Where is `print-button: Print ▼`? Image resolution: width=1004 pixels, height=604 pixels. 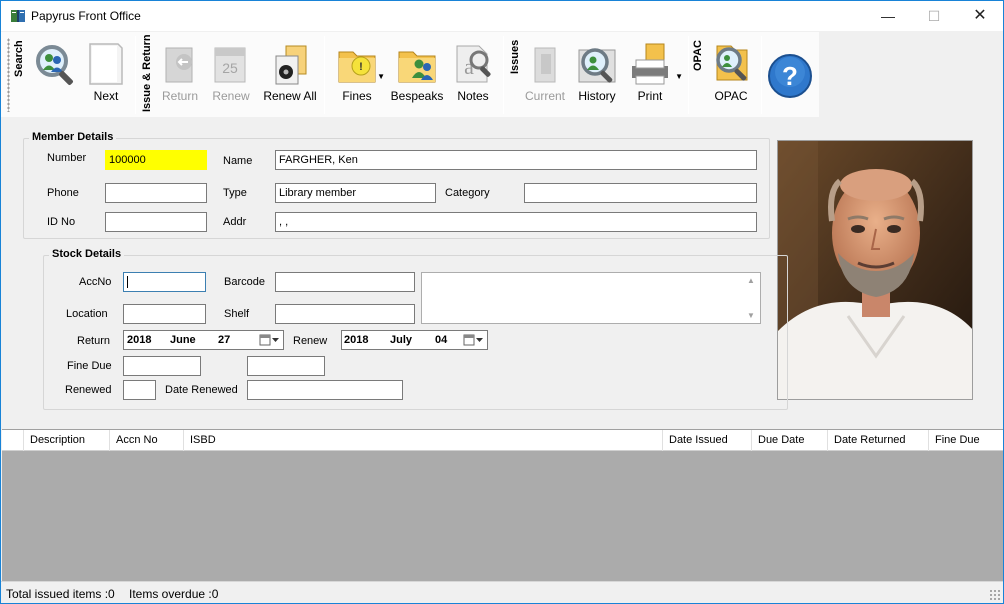
print-button: Print ▼ is located at coordinates (654, 72).